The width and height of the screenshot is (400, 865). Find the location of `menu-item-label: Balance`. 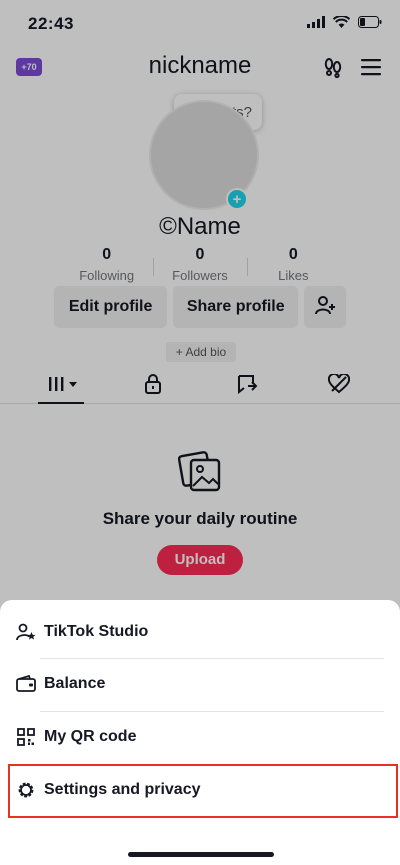

menu-item-label: Balance is located at coordinates (75, 683).